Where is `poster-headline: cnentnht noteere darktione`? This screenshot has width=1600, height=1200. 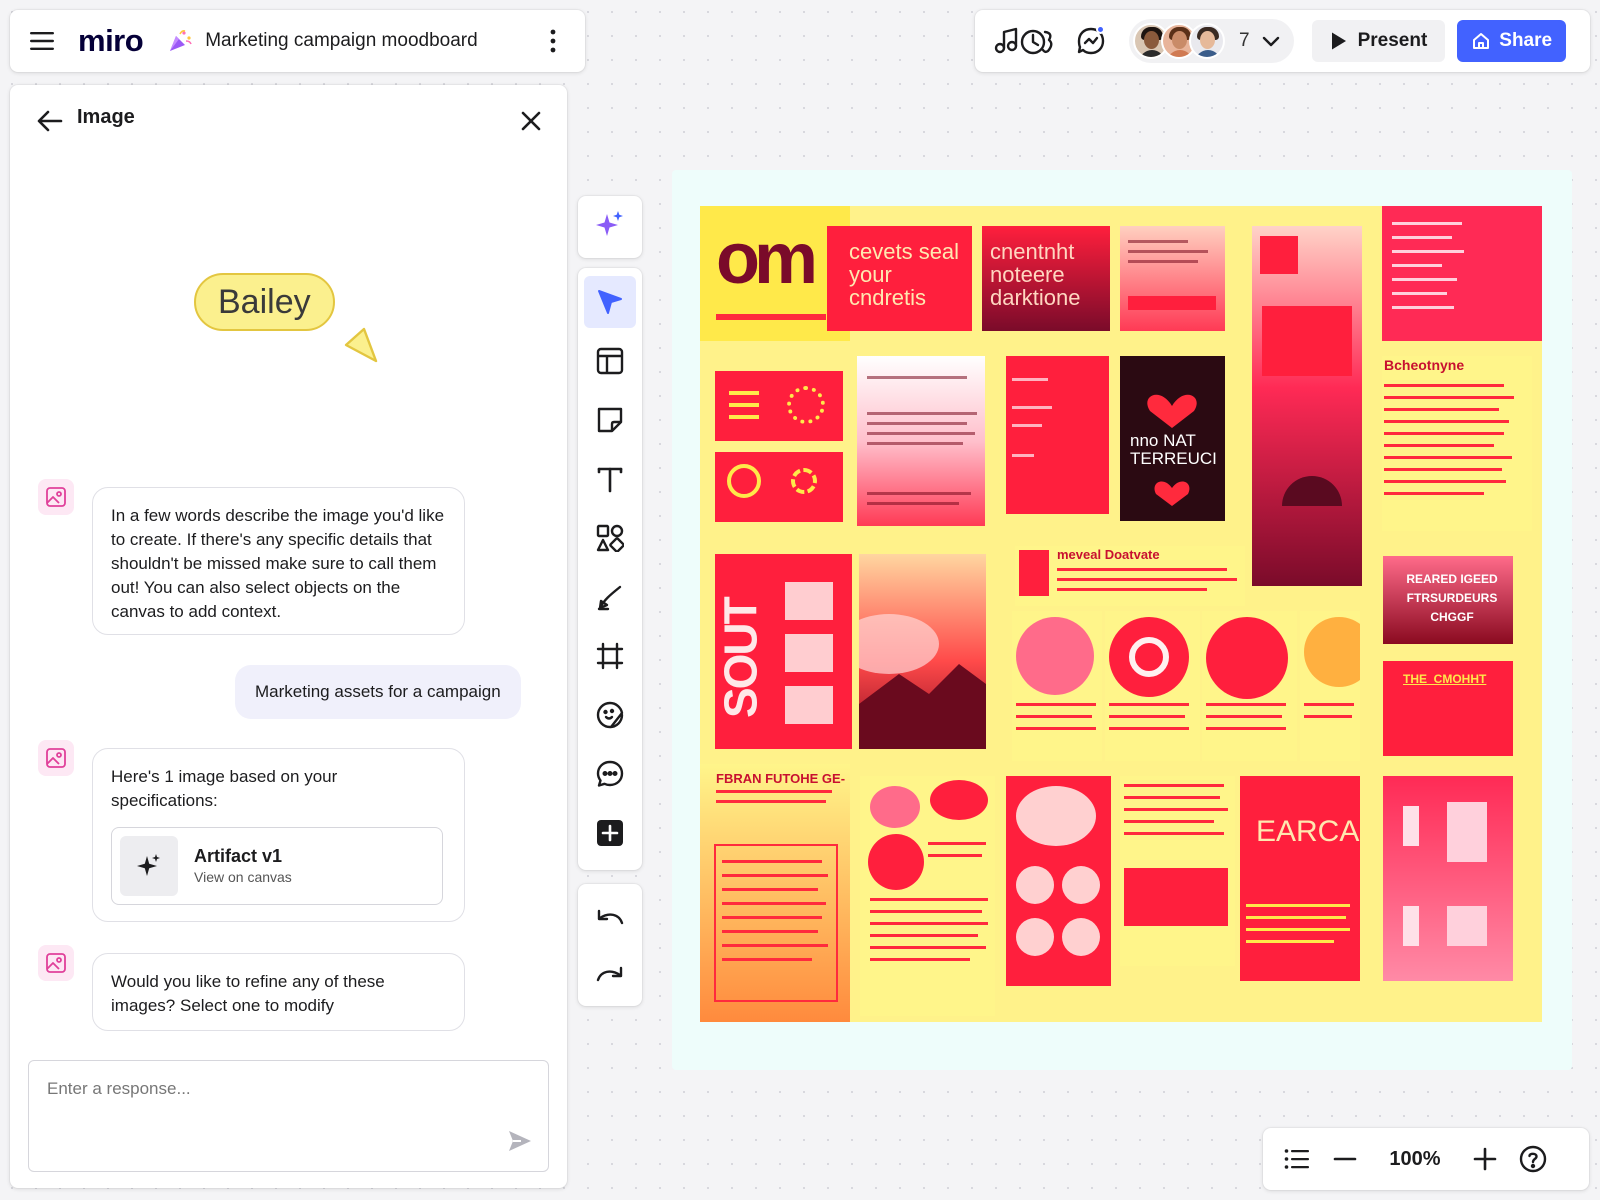
poster-headline: cnentnht noteere darktione is located at coordinates (1035, 275).